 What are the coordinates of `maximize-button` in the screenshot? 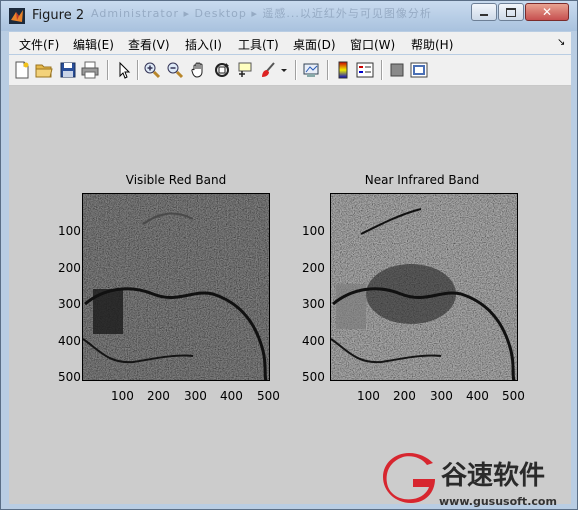 It's located at (511, 12).